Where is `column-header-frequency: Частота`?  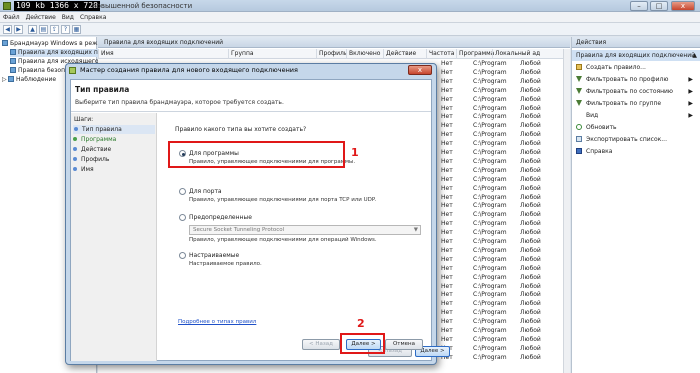 column-header-frequency: Частота is located at coordinates (441, 54).